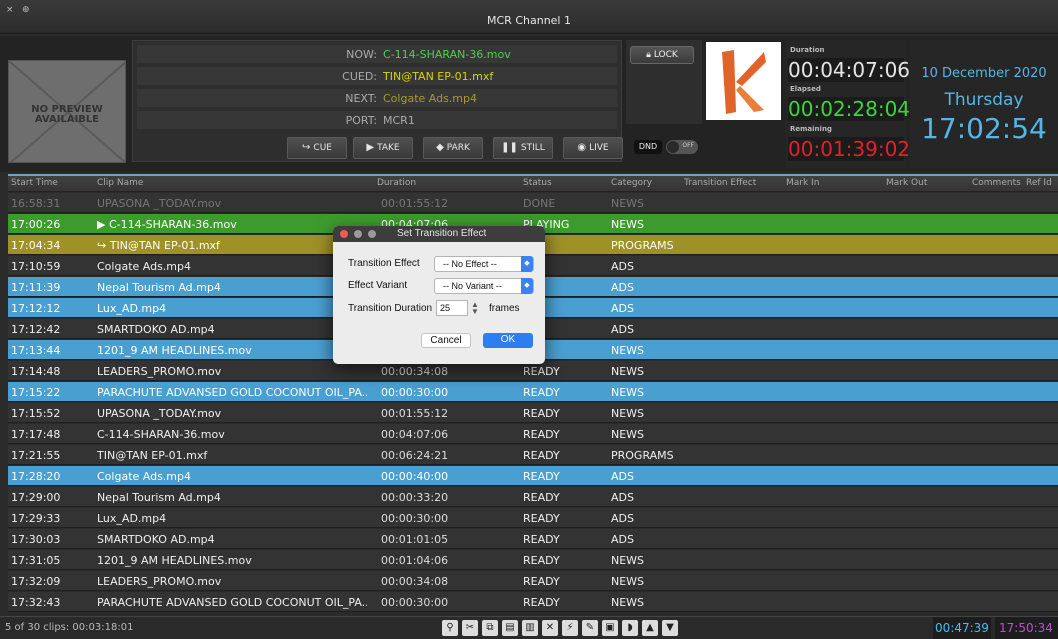  I want to click on move-up-icon: ▲, so click(650, 628).